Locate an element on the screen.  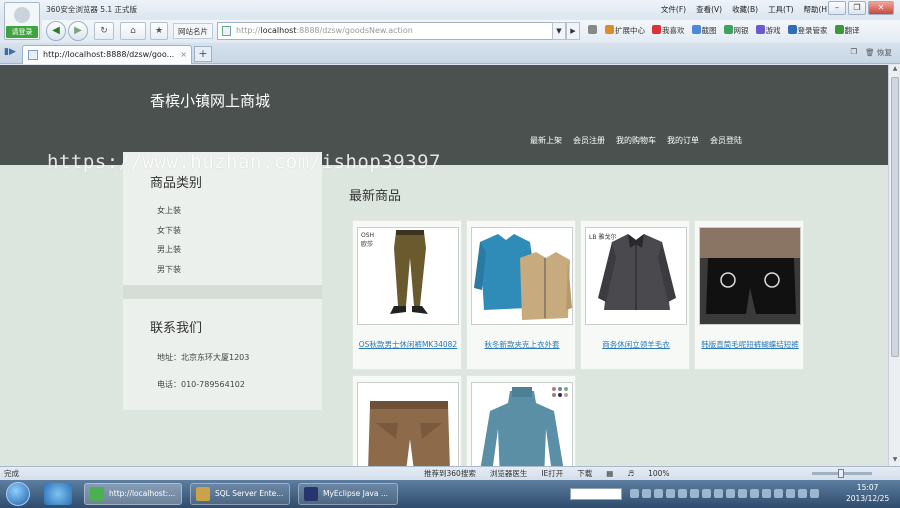
product-image-coat: LB 雅戈尔 is located at coordinates (636, 276).